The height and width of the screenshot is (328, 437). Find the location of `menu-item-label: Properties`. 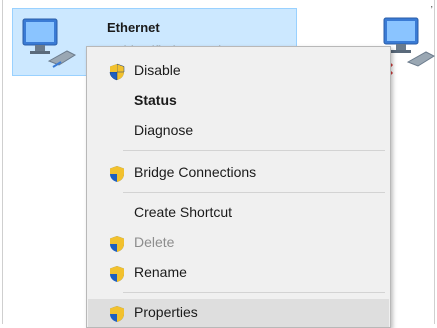

menu-item-label: Properties is located at coordinates (166, 312).